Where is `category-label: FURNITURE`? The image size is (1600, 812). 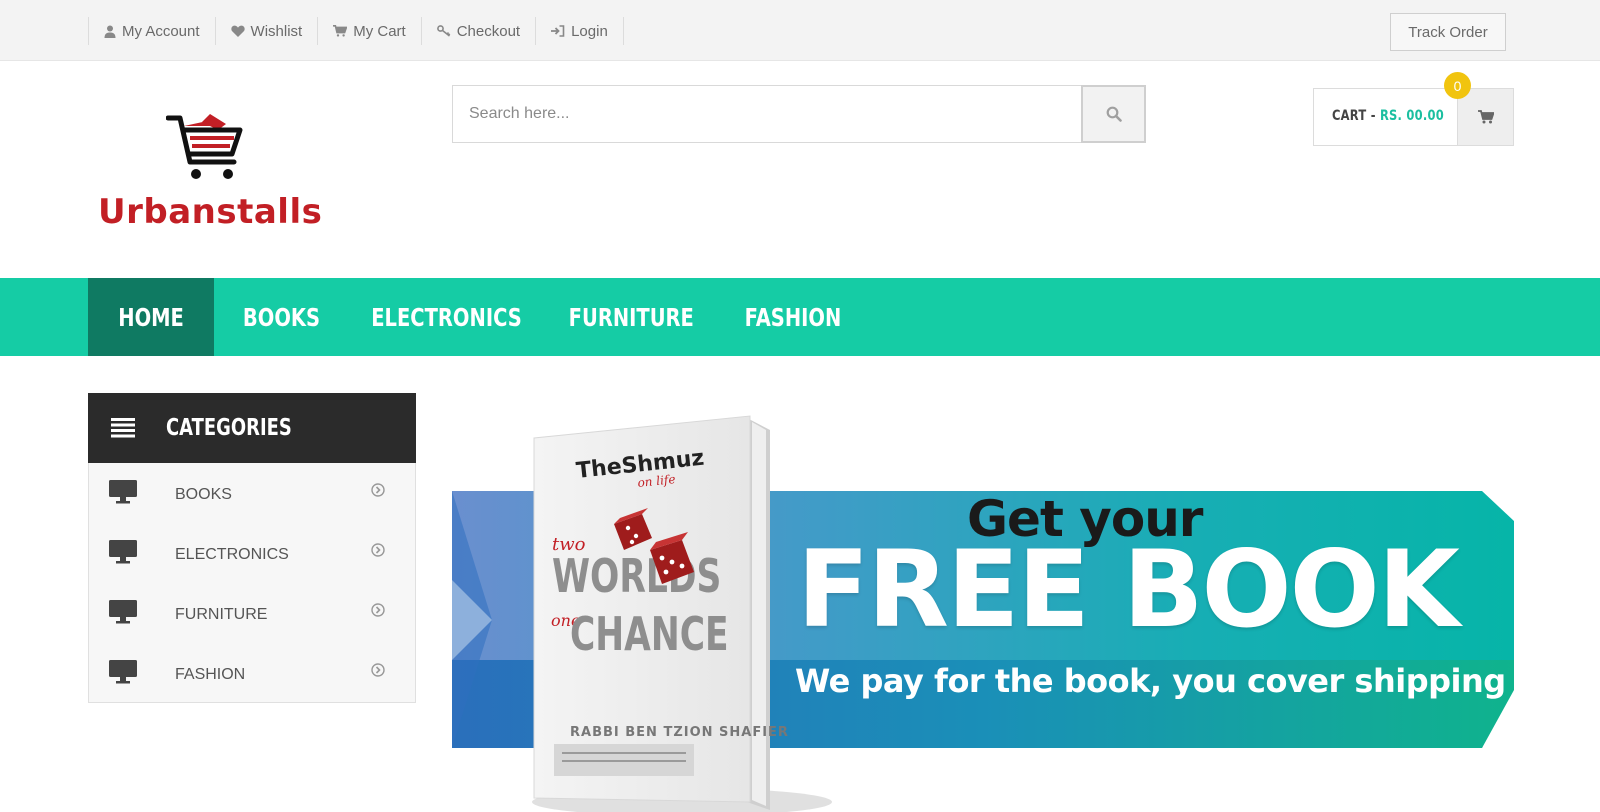 category-label: FURNITURE is located at coordinates (221, 614).